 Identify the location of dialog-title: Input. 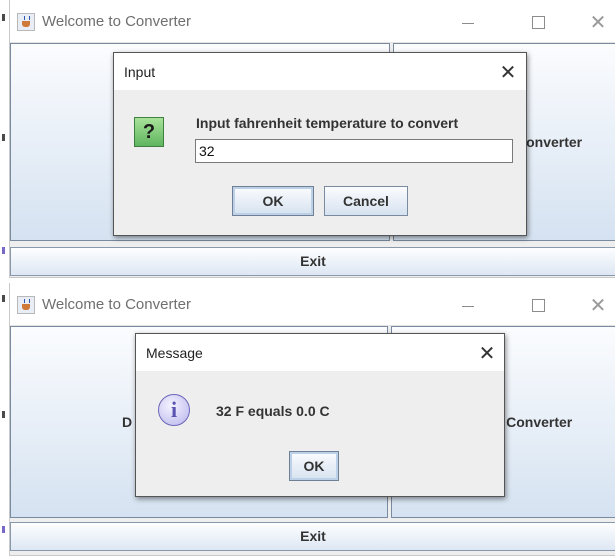
(140, 72).